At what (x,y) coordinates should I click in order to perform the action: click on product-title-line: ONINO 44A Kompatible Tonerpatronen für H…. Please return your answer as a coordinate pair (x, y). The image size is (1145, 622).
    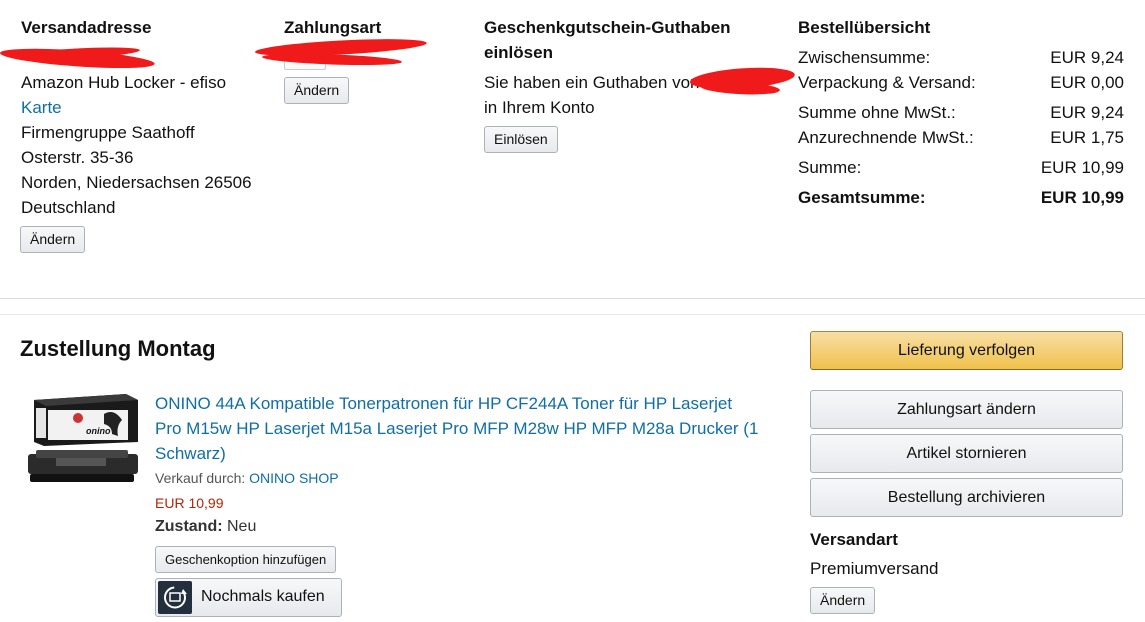
    Looking at the image, I should click on (444, 403).